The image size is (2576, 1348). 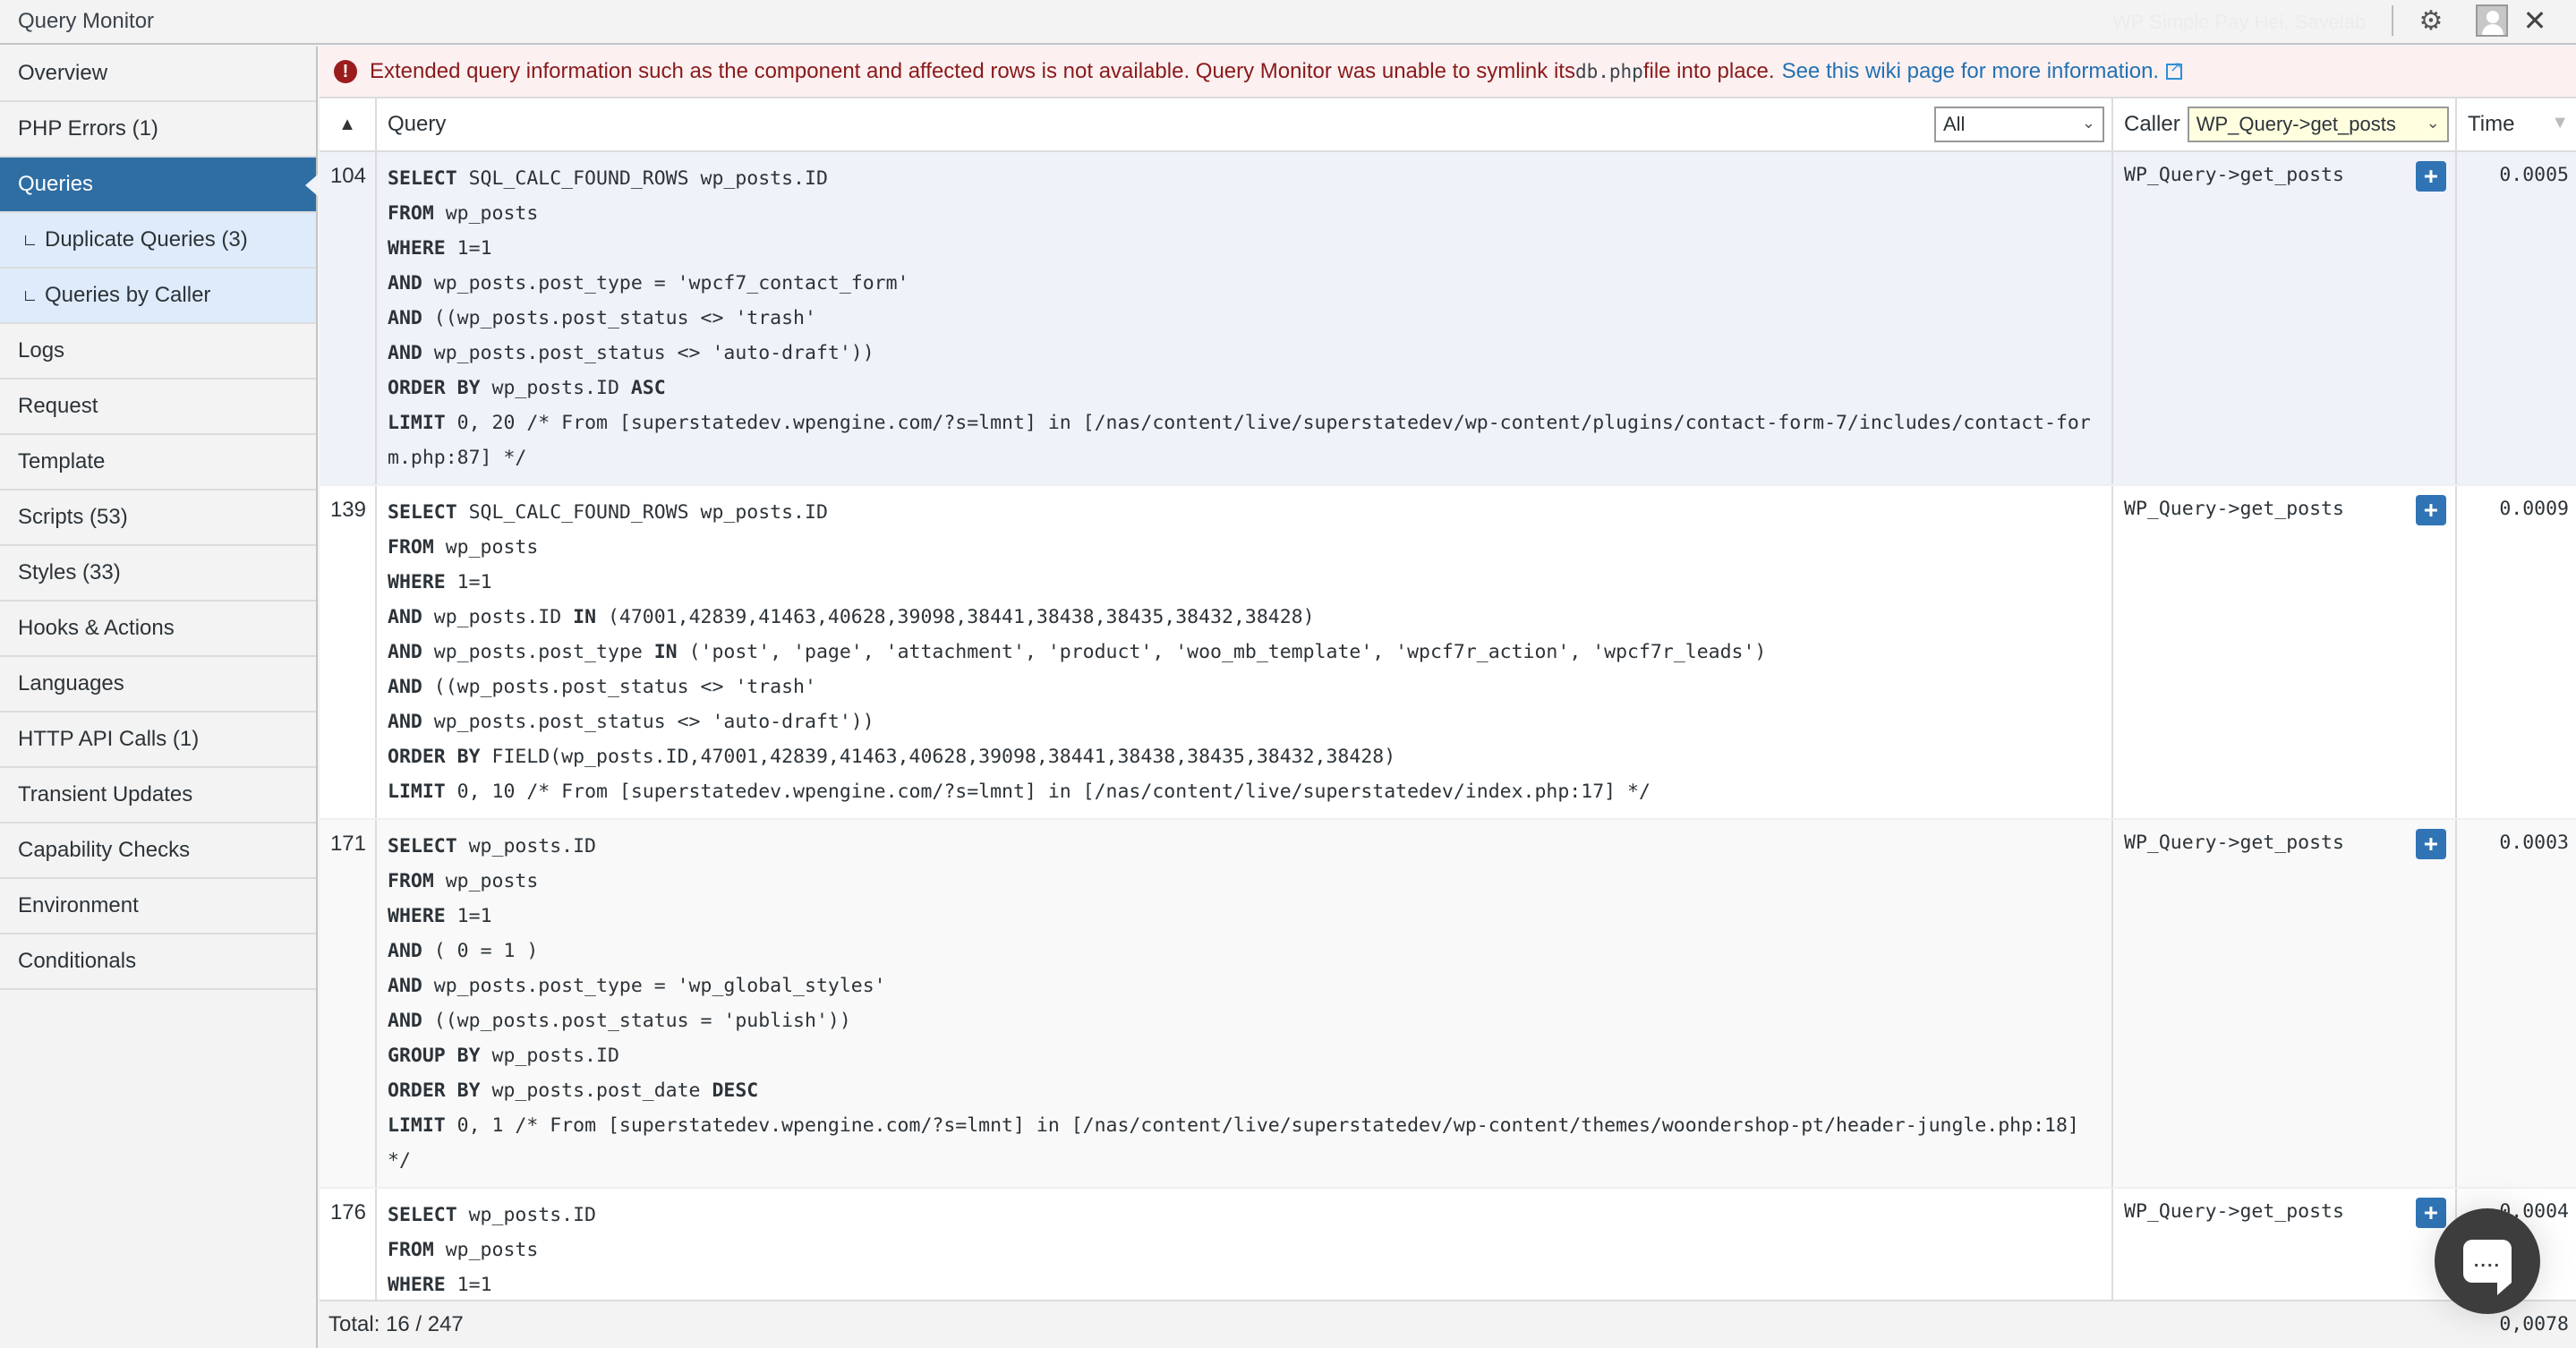 I want to click on sort-up-icon: ▲, so click(x=347, y=124).